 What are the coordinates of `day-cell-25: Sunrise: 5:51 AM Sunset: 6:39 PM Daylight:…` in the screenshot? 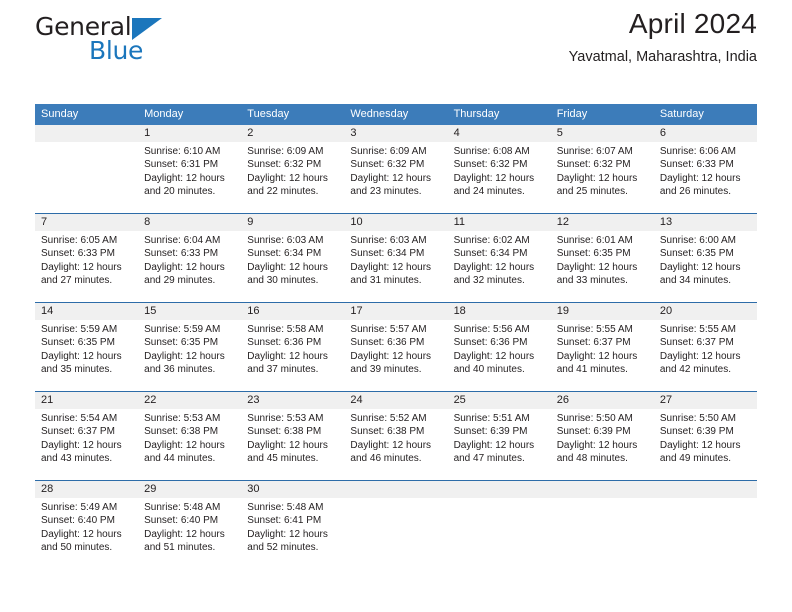 It's located at (499, 444).